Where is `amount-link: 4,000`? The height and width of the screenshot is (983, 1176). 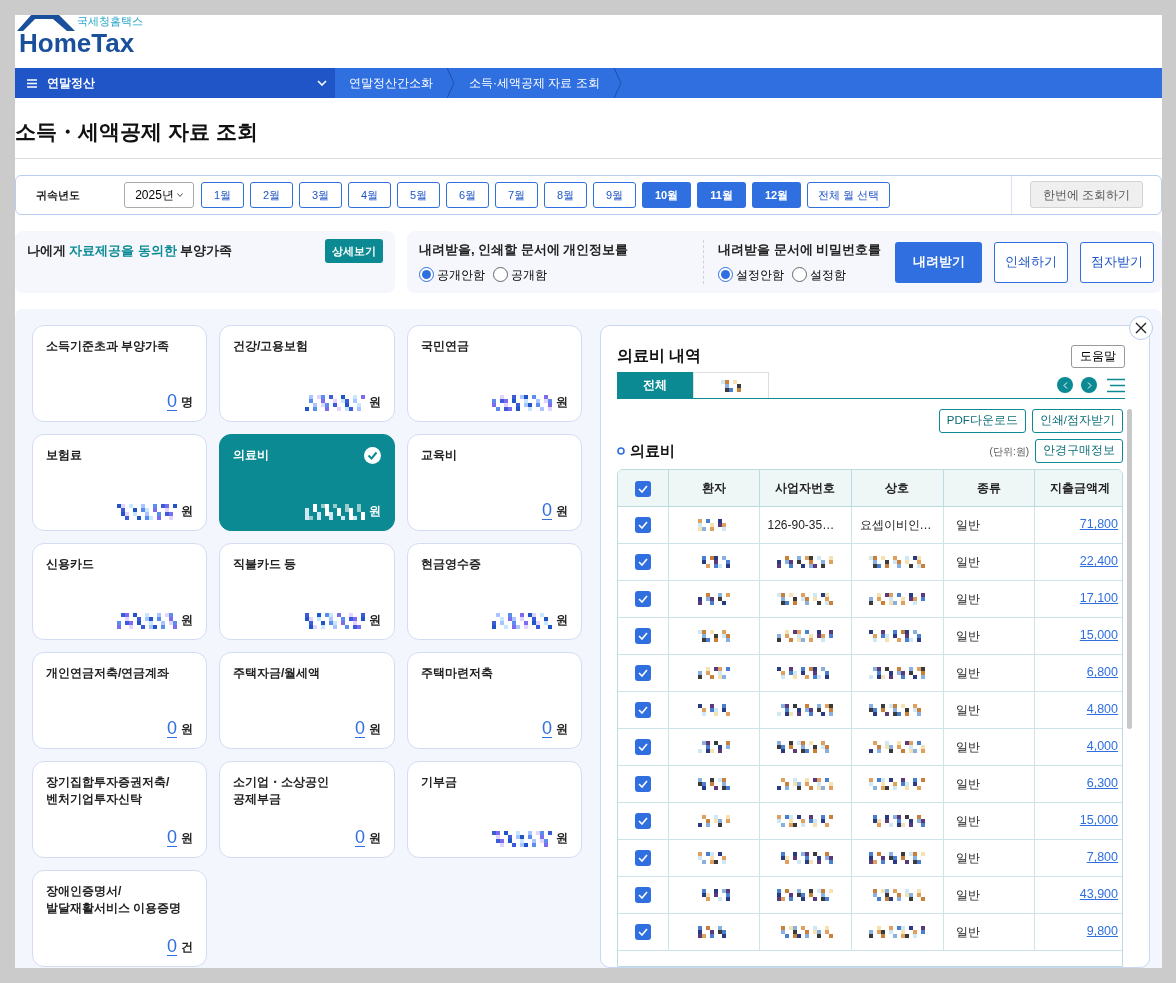
amount-link: 4,000 is located at coordinates (1102, 746).